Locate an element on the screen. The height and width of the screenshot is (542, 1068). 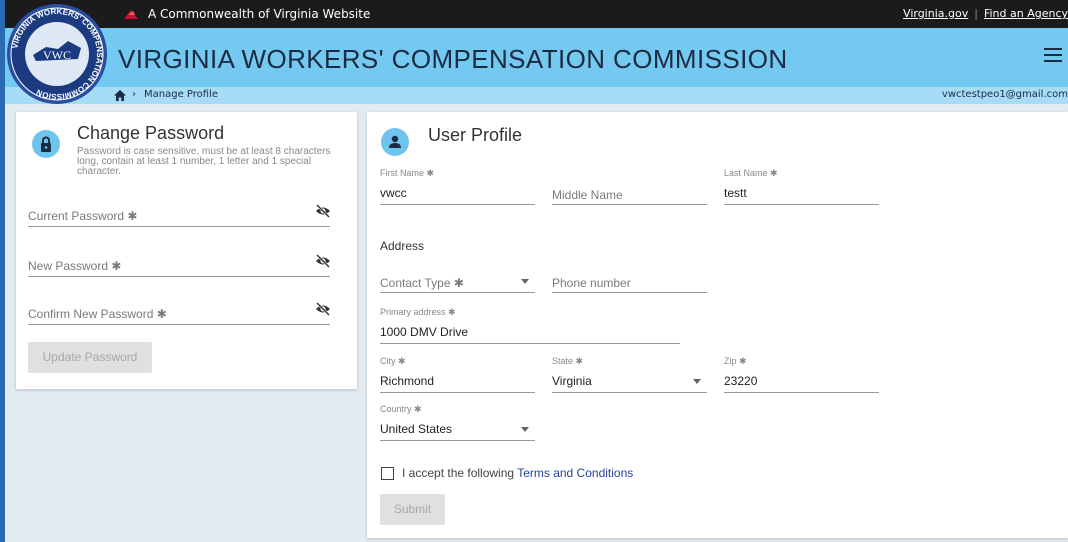
state-select: State ✱ Virginia is located at coordinates (629, 374).